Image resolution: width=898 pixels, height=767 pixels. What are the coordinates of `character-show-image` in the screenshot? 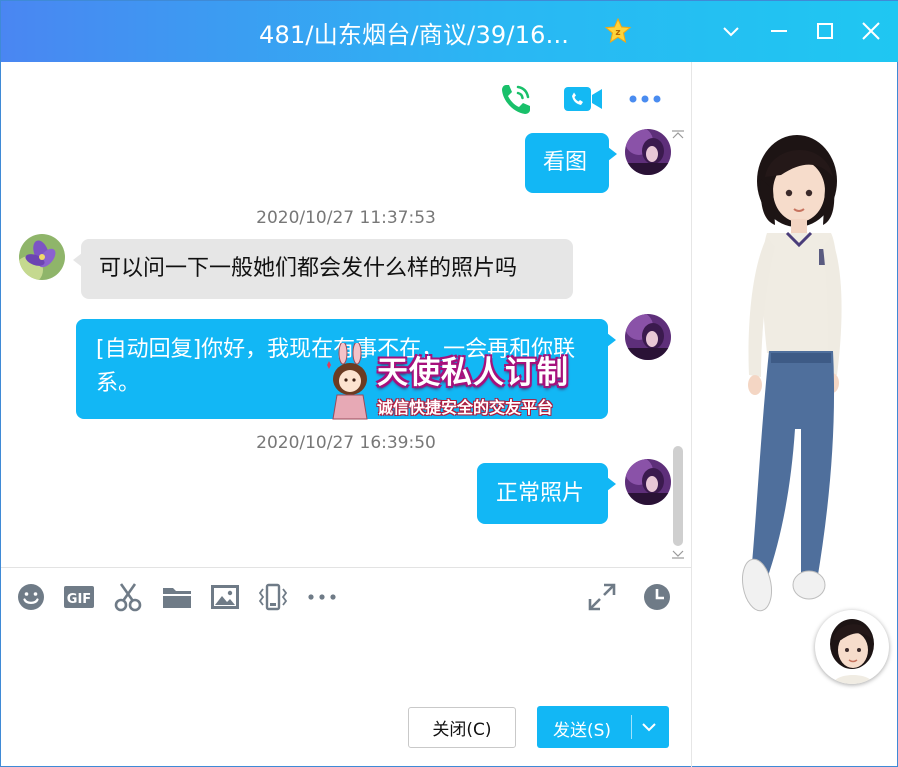 It's located at (801, 381).